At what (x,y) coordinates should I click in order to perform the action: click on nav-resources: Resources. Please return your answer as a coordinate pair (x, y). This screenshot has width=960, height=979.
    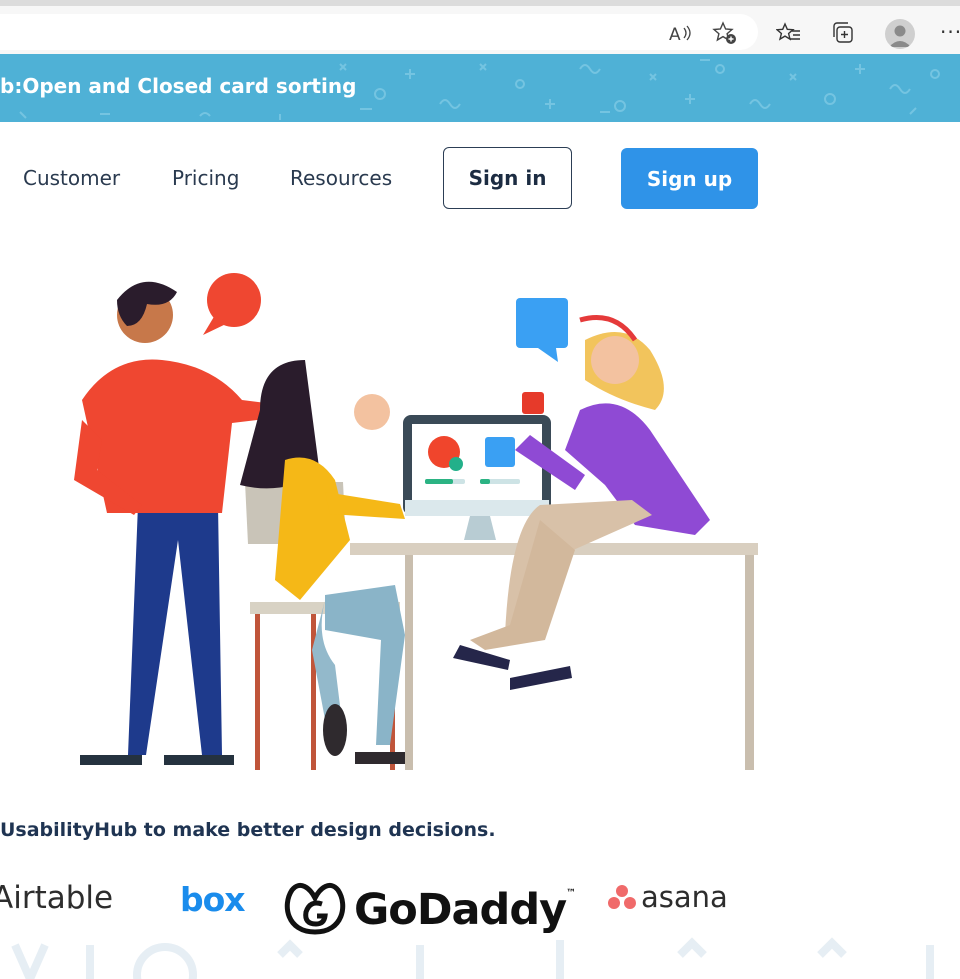
    Looking at the image, I should click on (341, 178).